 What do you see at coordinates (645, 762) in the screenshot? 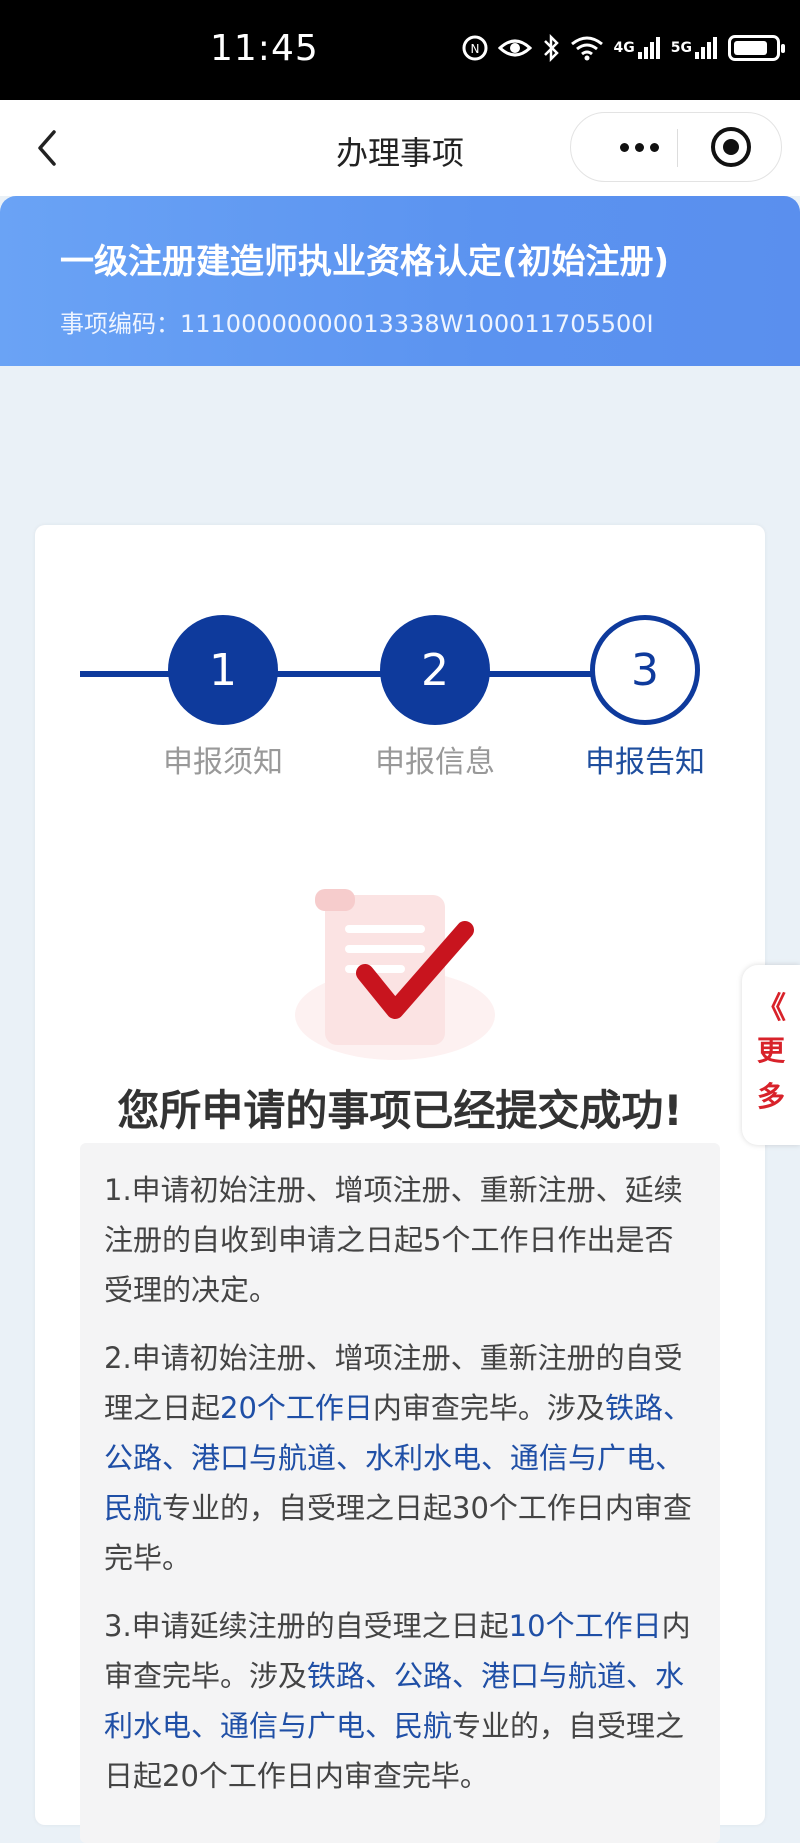
I see `step-3-label: 申报告知` at bounding box center [645, 762].